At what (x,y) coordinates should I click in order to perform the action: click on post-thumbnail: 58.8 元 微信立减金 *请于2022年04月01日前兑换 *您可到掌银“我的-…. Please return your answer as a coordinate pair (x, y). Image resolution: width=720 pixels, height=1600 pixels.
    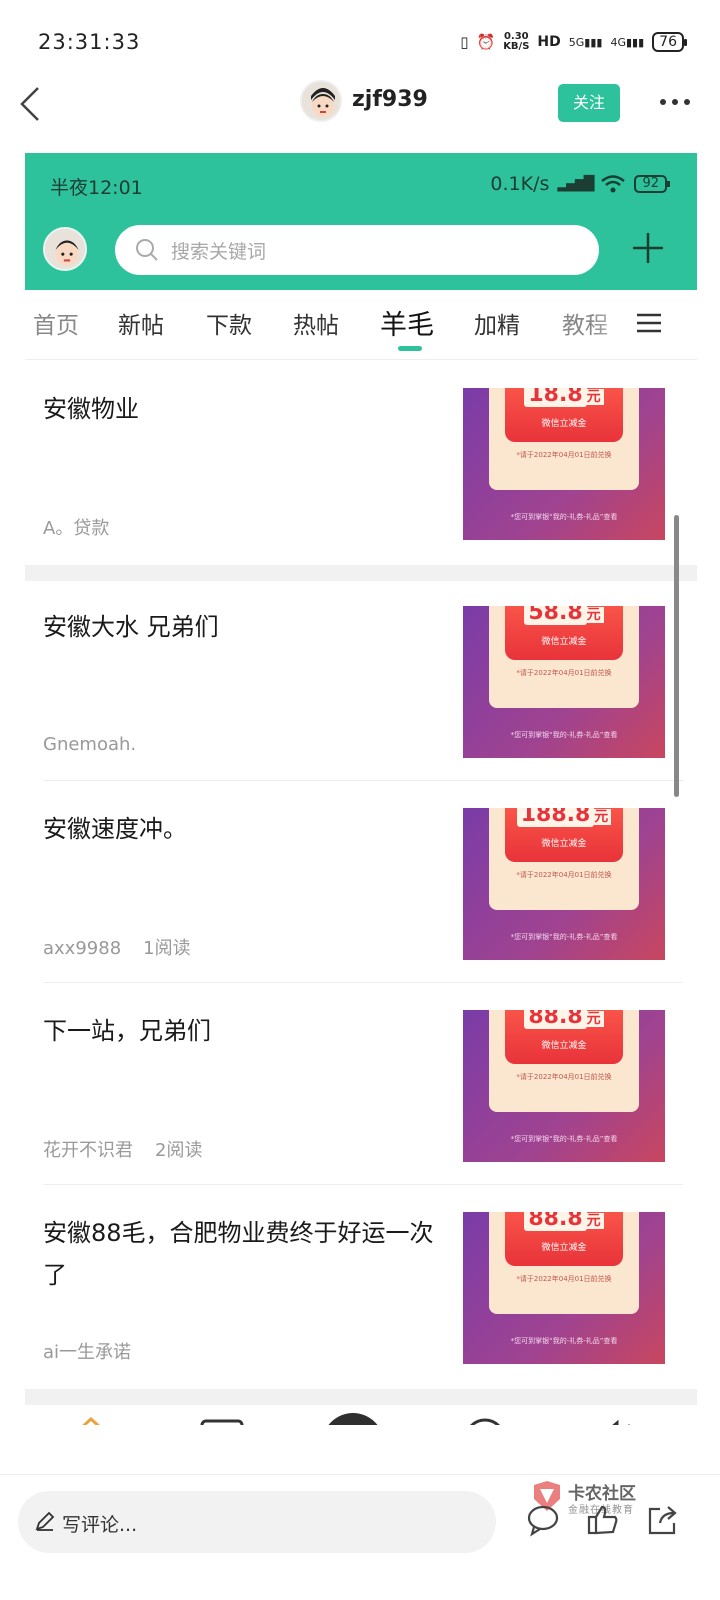
    Looking at the image, I should click on (564, 682).